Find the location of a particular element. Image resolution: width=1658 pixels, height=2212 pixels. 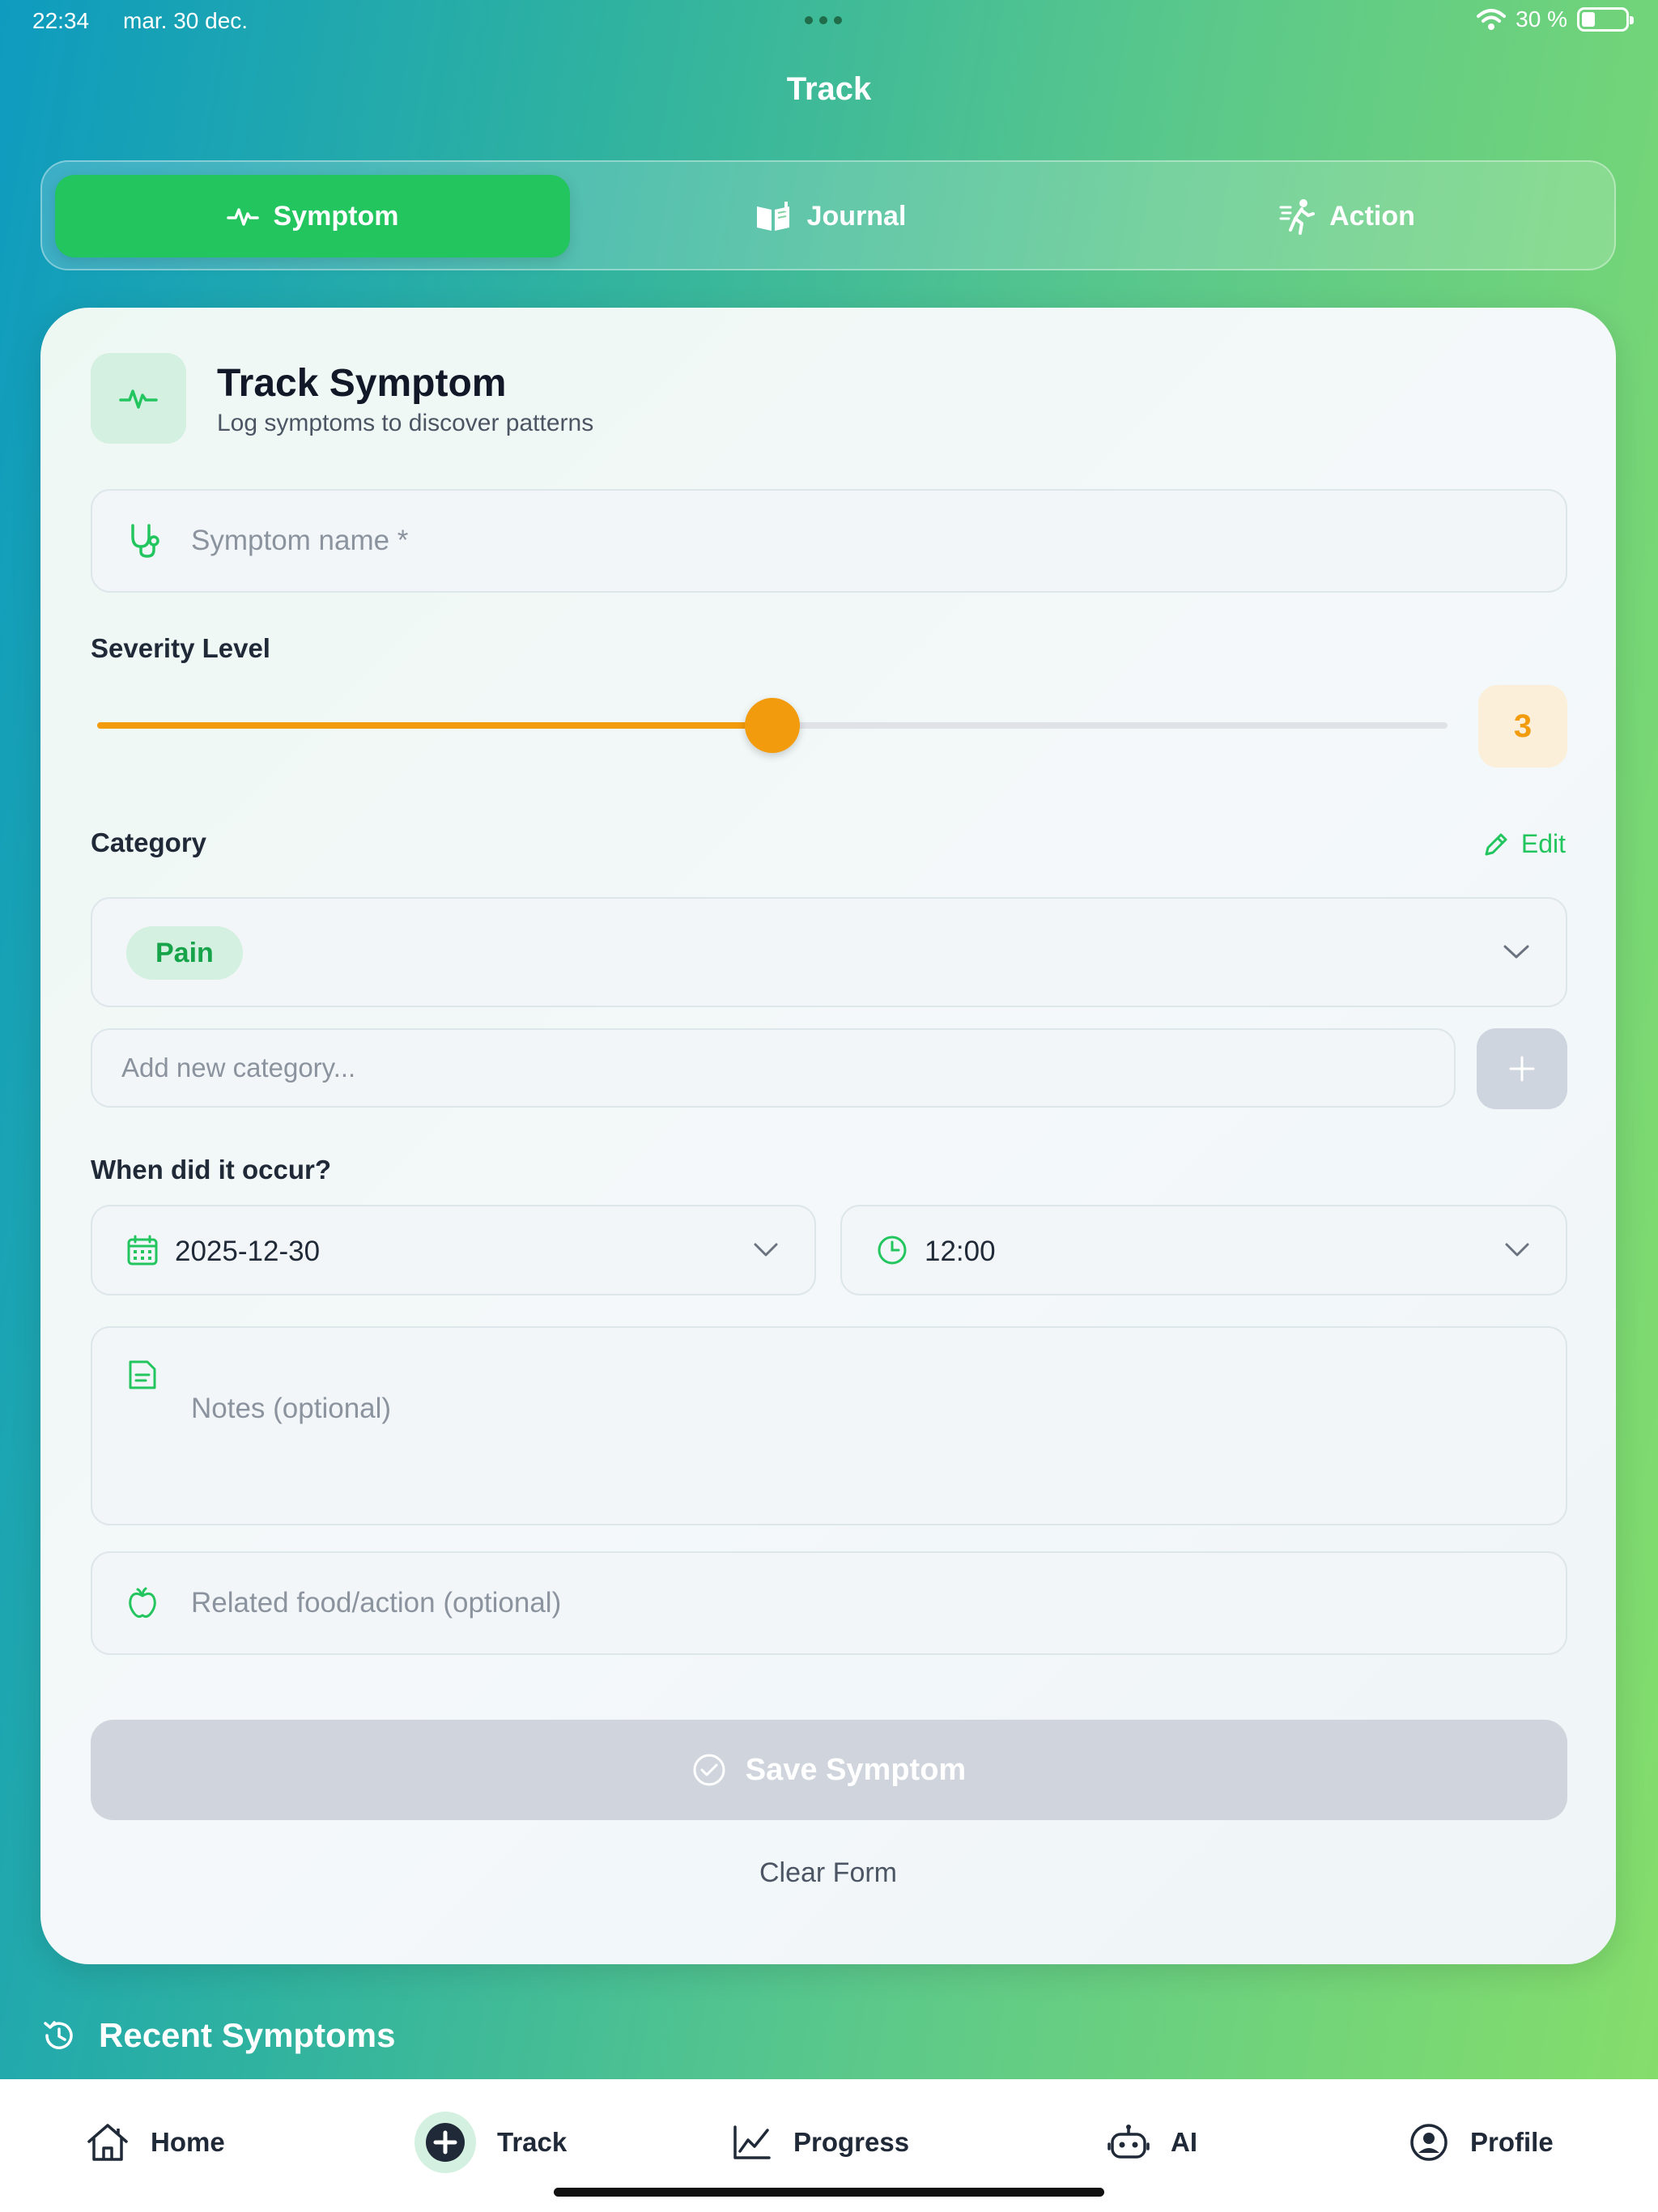

status-bar: 22:34 mar. 30 dec. 30 % is located at coordinates (829, 22).